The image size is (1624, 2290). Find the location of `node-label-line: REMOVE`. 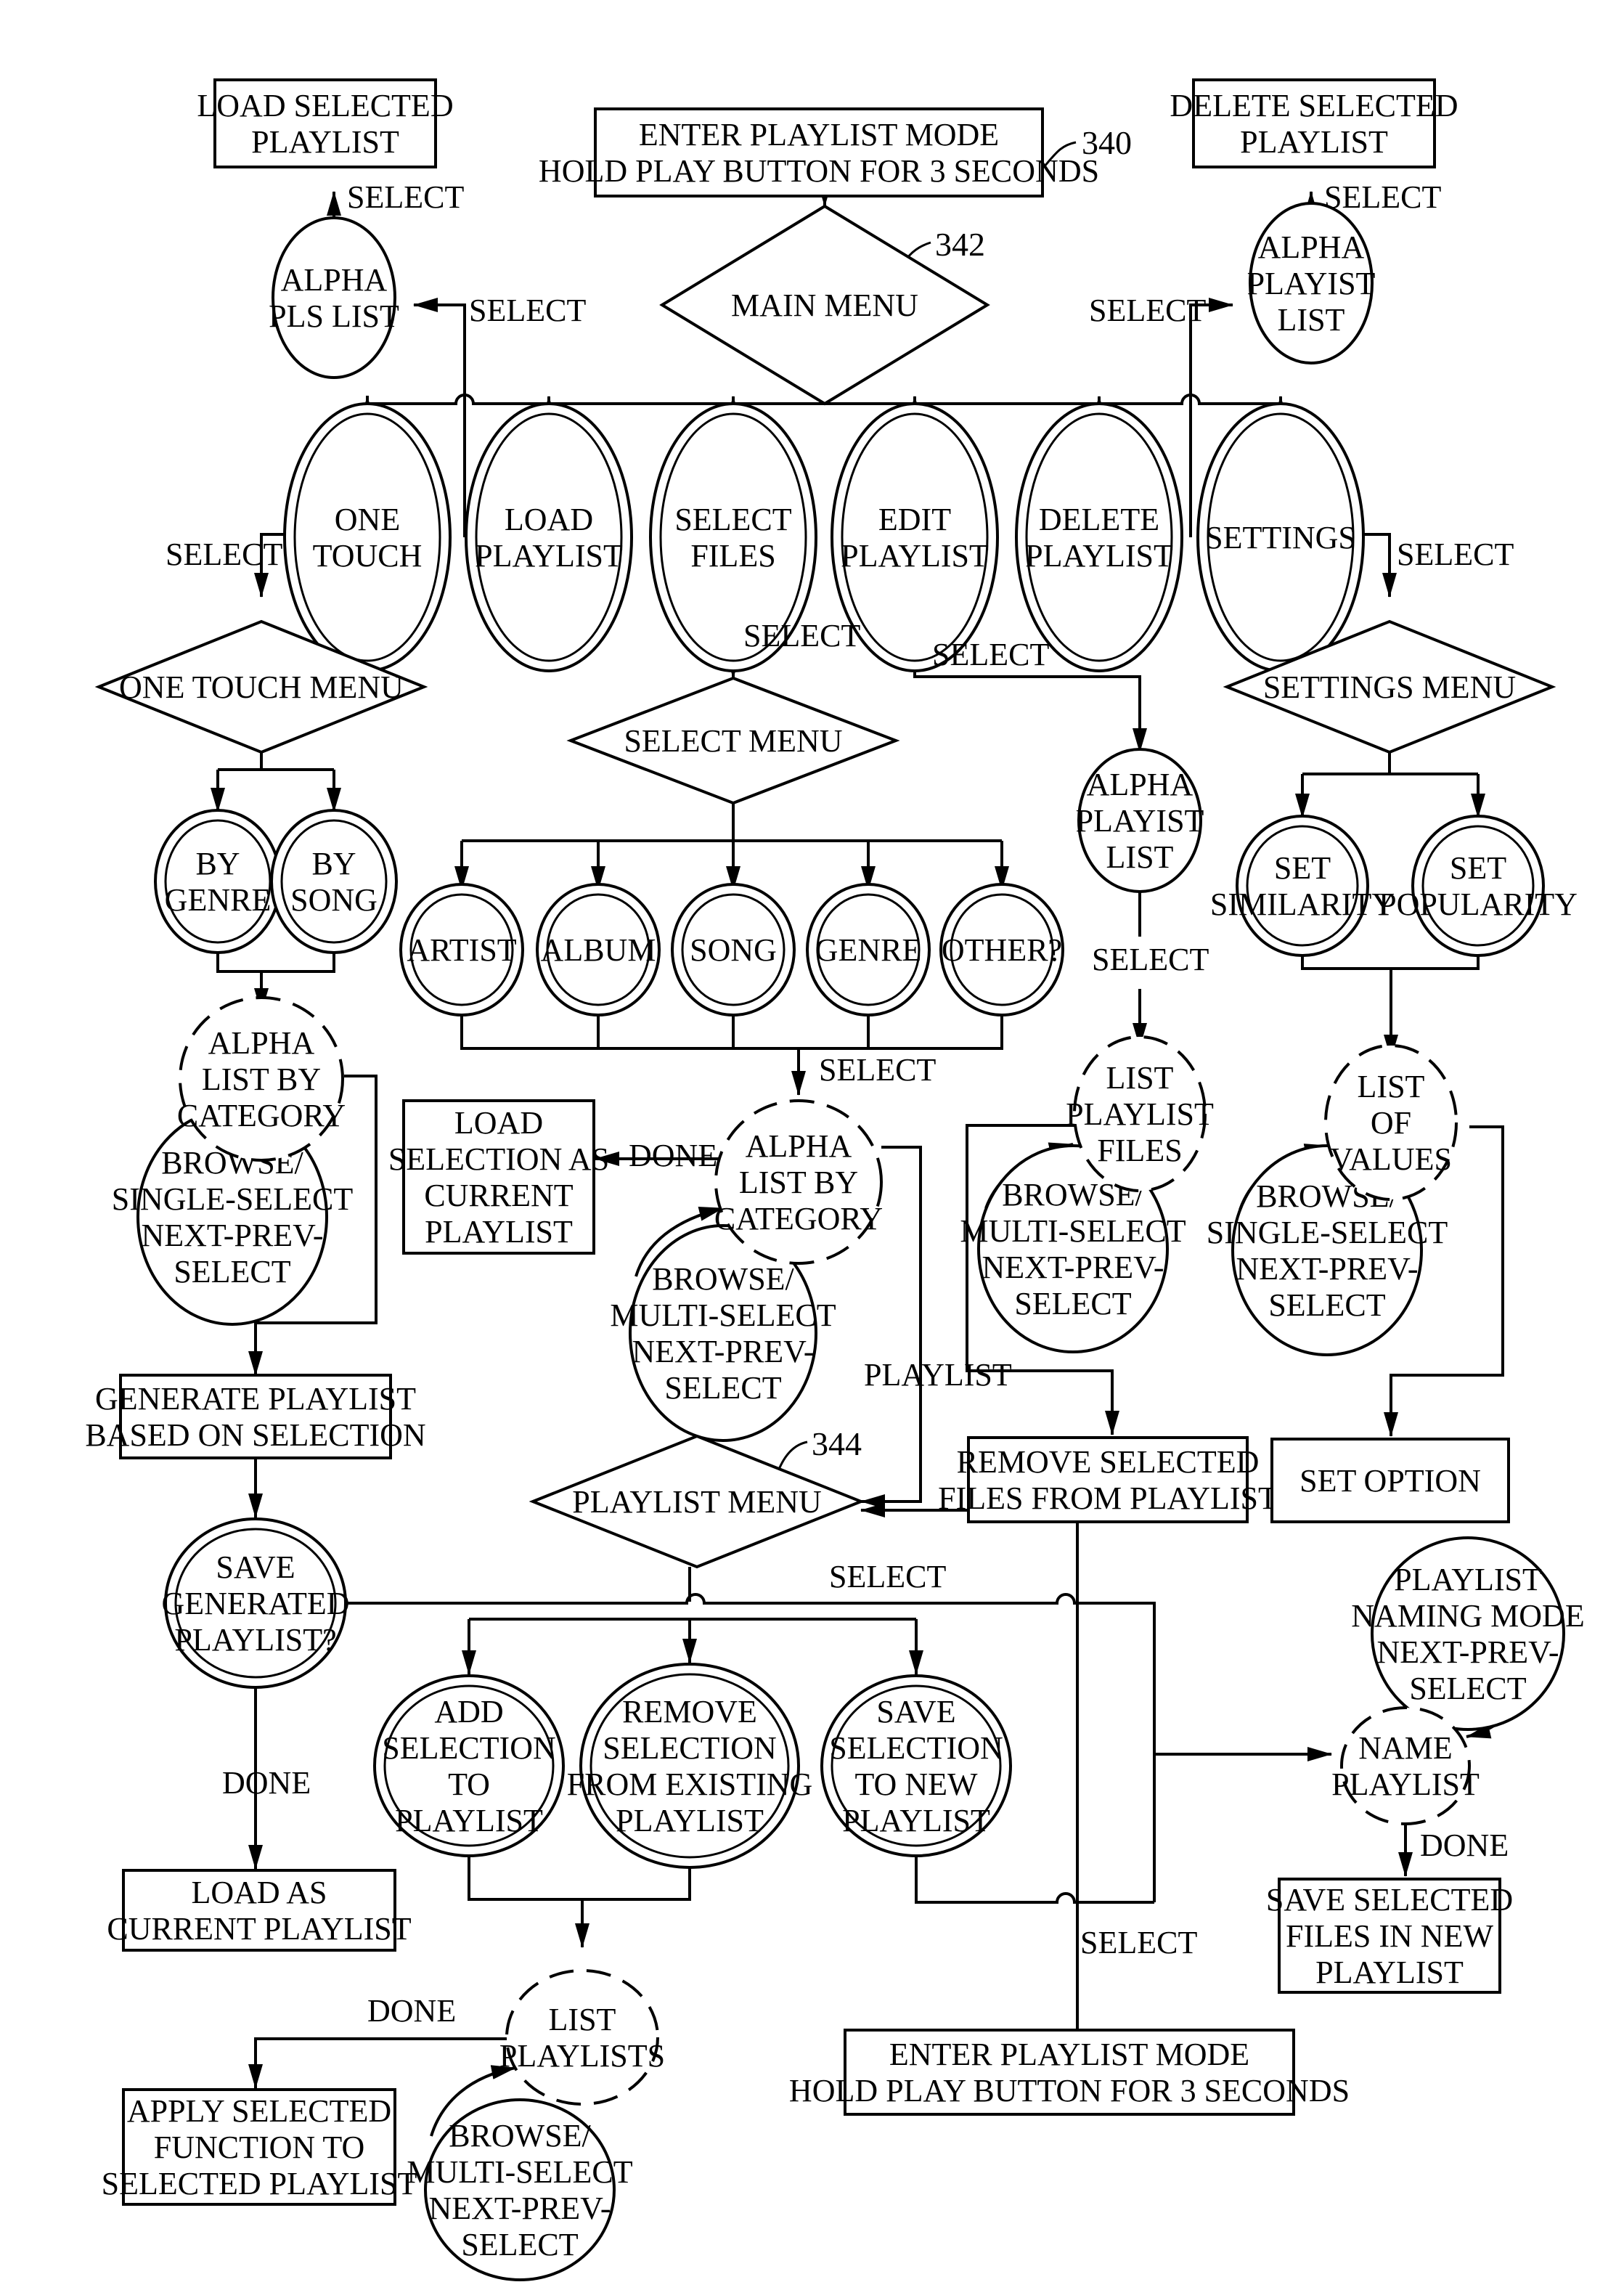

node-label-line: REMOVE is located at coordinates (689, 1711).